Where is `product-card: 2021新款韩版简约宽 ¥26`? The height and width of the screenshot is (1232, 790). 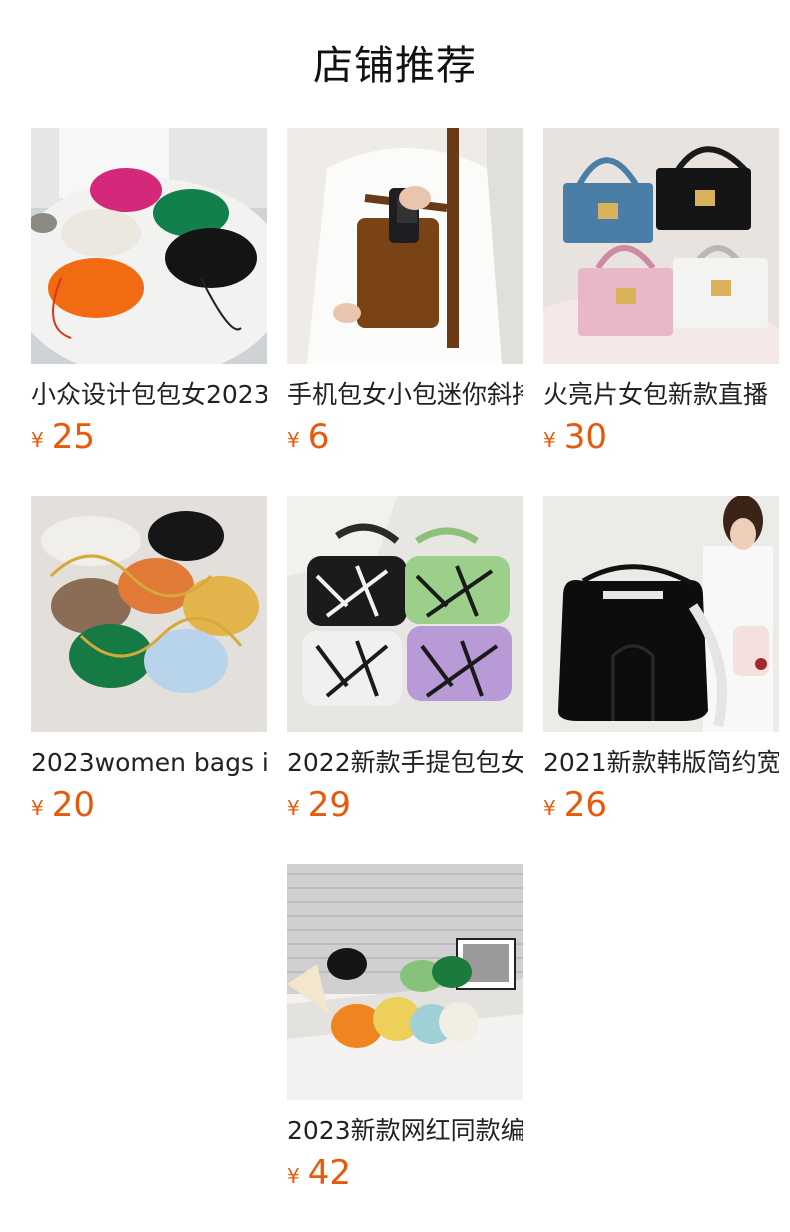 product-card: 2021新款韩版简约宽 ¥26 is located at coordinates (661, 674).